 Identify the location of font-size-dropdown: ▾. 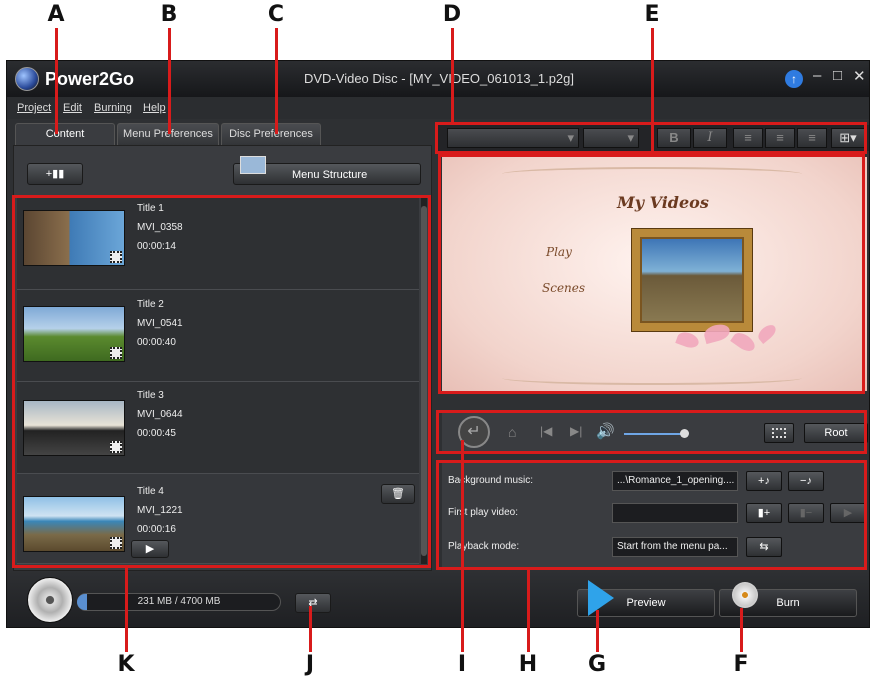
(611, 138).